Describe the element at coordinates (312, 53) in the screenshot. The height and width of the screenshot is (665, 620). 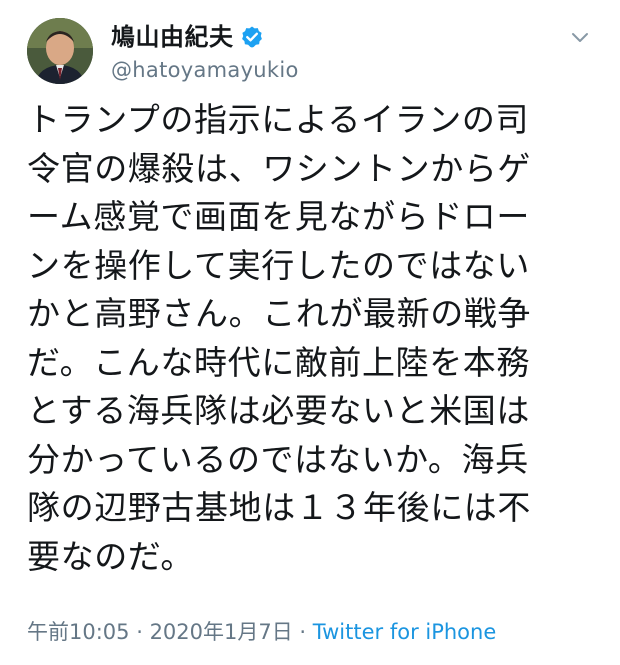
I see `tweet-header: 鳩山由紀夫 @hatoyamayukio` at that location.